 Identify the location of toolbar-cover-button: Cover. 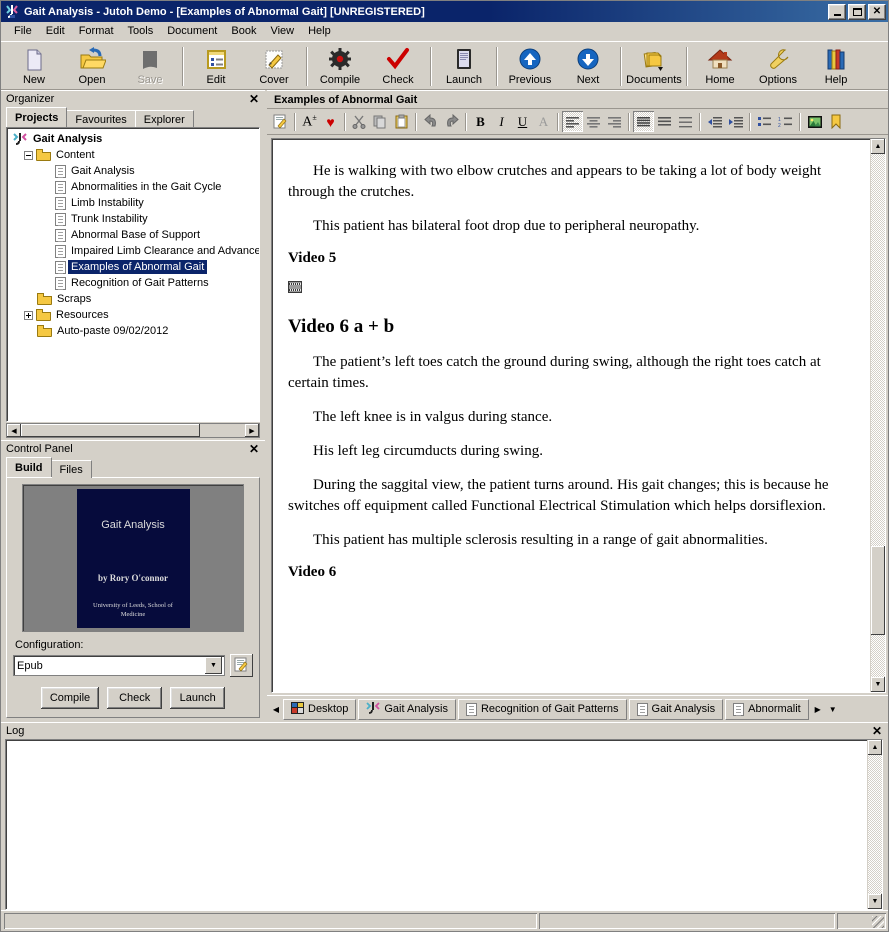
(274, 66).